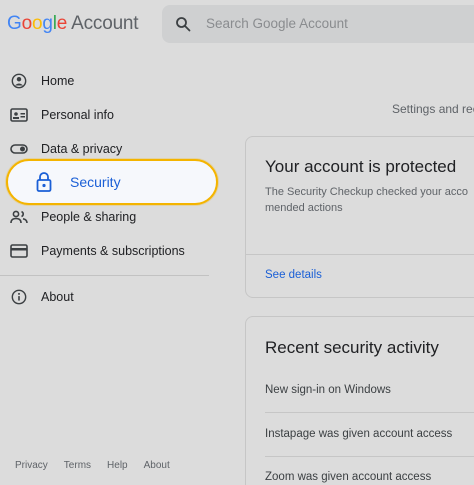 The height and width of the screenshot is (485, 474). Describe the element at coordinates (77, 115) in the screenshot. I see `sidebar-item-label: Personal info` at that location.